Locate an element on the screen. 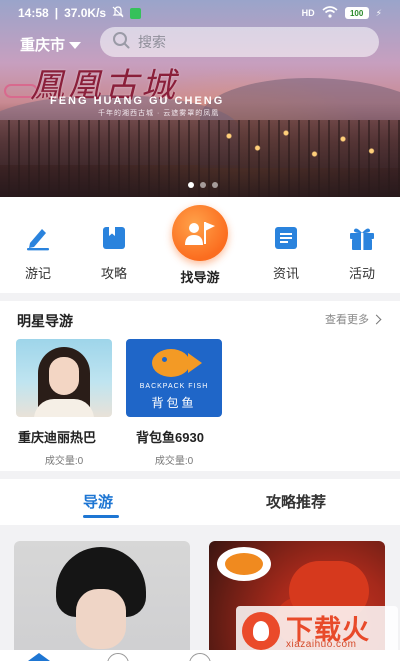  logo-text-cn: 背包鱼 is located at coordinates (174, 403).